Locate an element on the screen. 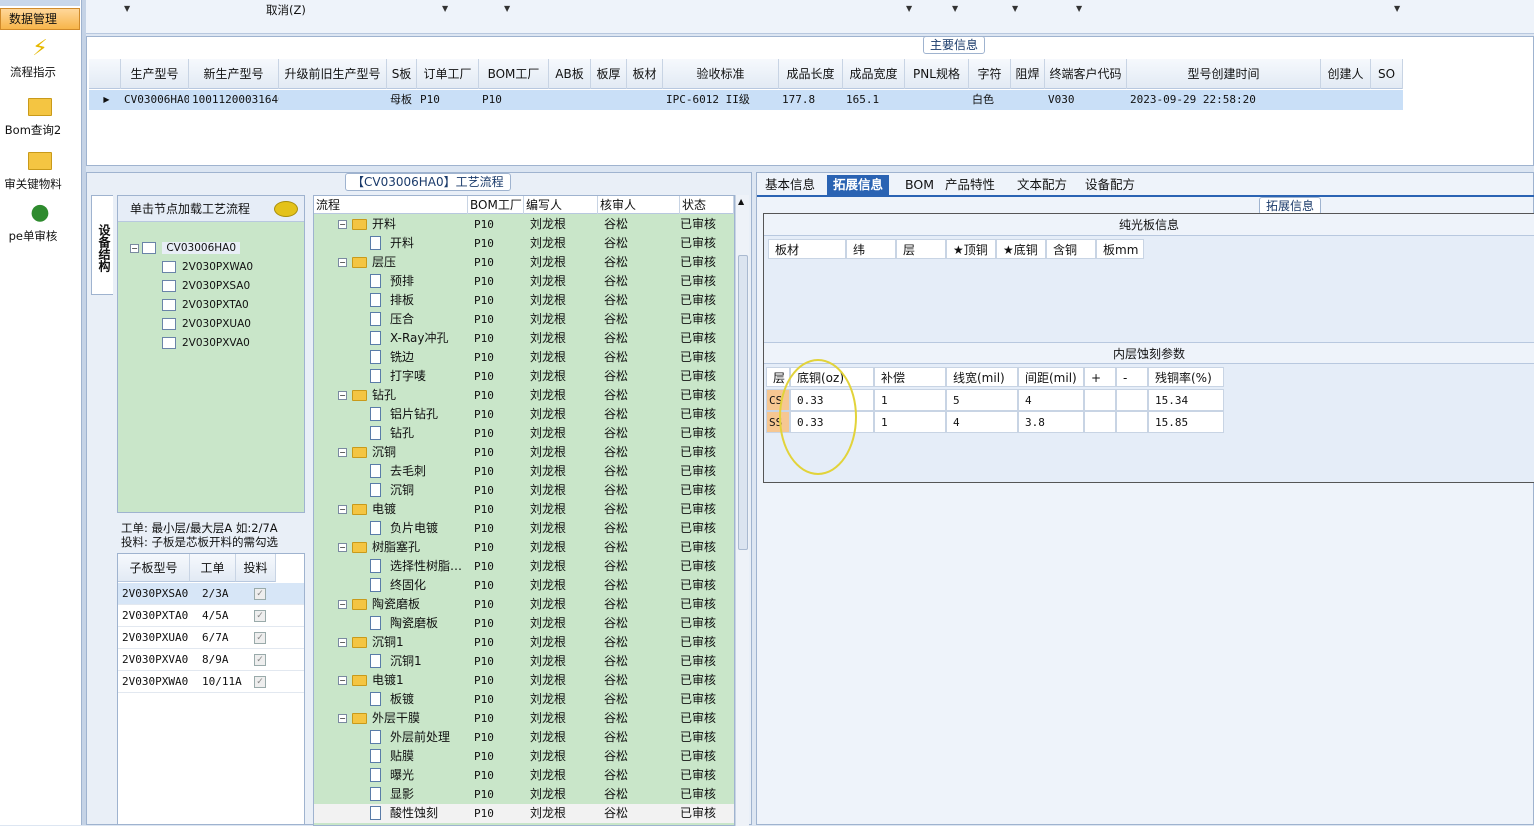 Image resolution: width=1534 pixels, height=826 pixels. flow-row: 板镀 P10 刘龙根 谷松 已审核 is located at coordinates (524, 699).